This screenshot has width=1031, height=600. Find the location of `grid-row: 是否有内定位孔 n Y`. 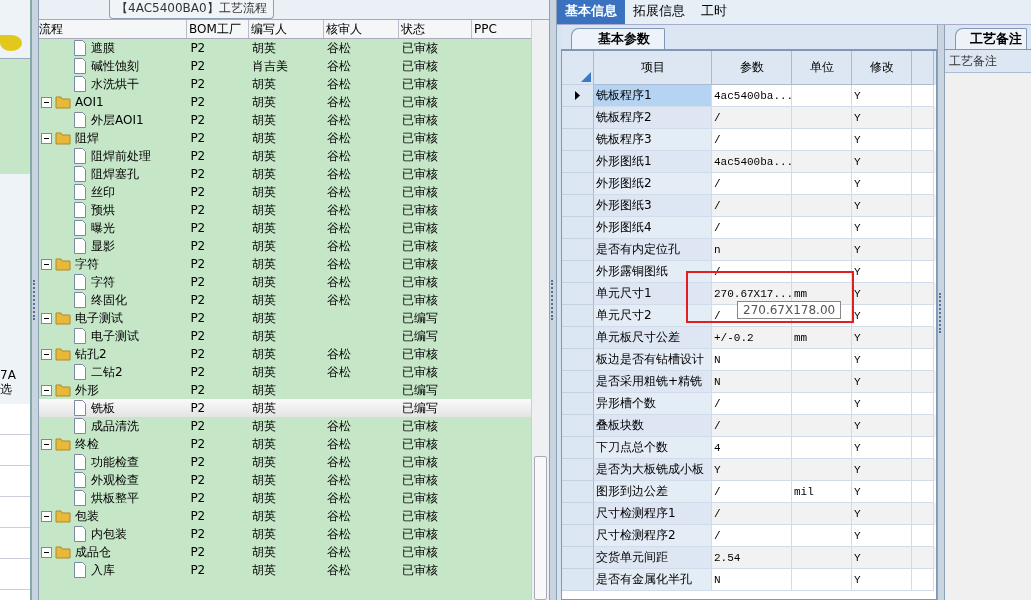

grid-row: 是否有内定位孔 n Y is located at coordinates (749, 250).